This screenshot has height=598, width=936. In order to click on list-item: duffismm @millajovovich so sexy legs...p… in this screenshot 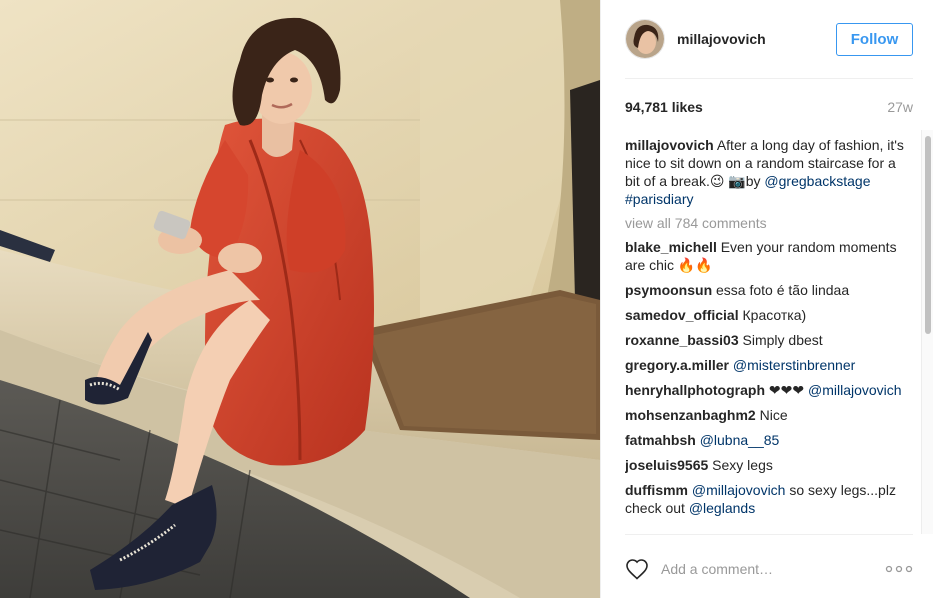, I will do `click(768, 499)`.